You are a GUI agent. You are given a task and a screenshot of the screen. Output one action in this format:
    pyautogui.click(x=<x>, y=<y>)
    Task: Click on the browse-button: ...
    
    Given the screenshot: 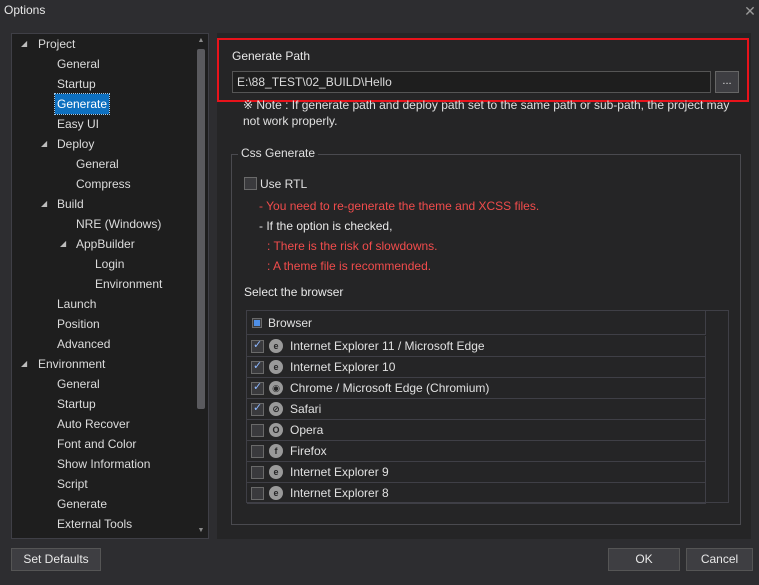 What is the action you would take?
    pyautogui.click(x=727, y=82)
    